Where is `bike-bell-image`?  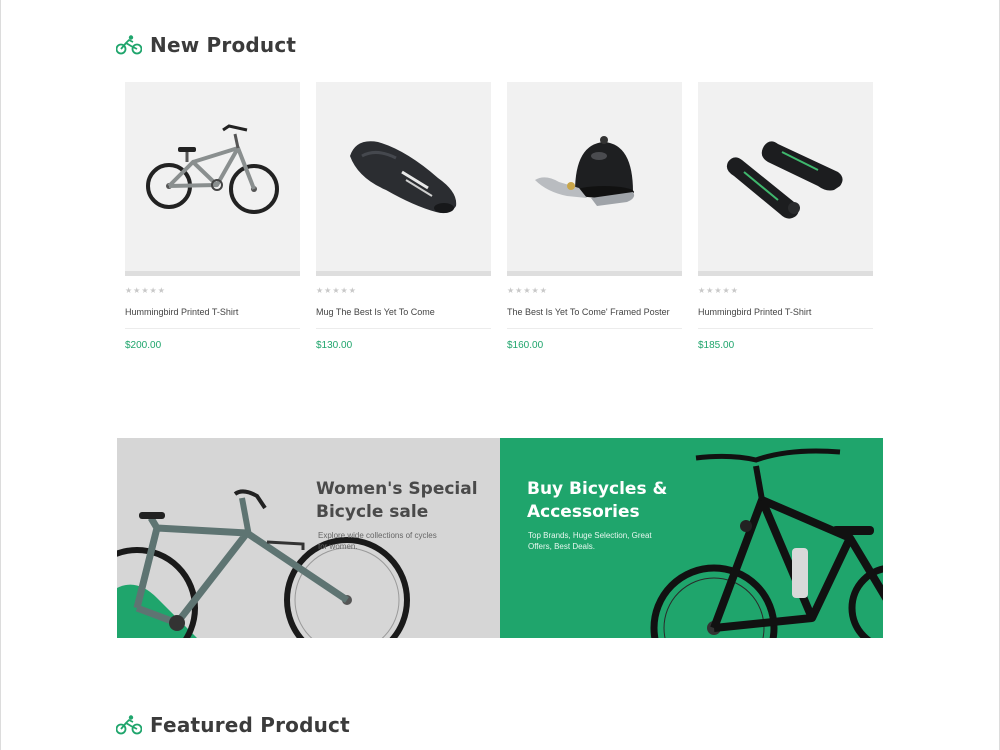
bike-bell-image is located at coordinates (585, 171).